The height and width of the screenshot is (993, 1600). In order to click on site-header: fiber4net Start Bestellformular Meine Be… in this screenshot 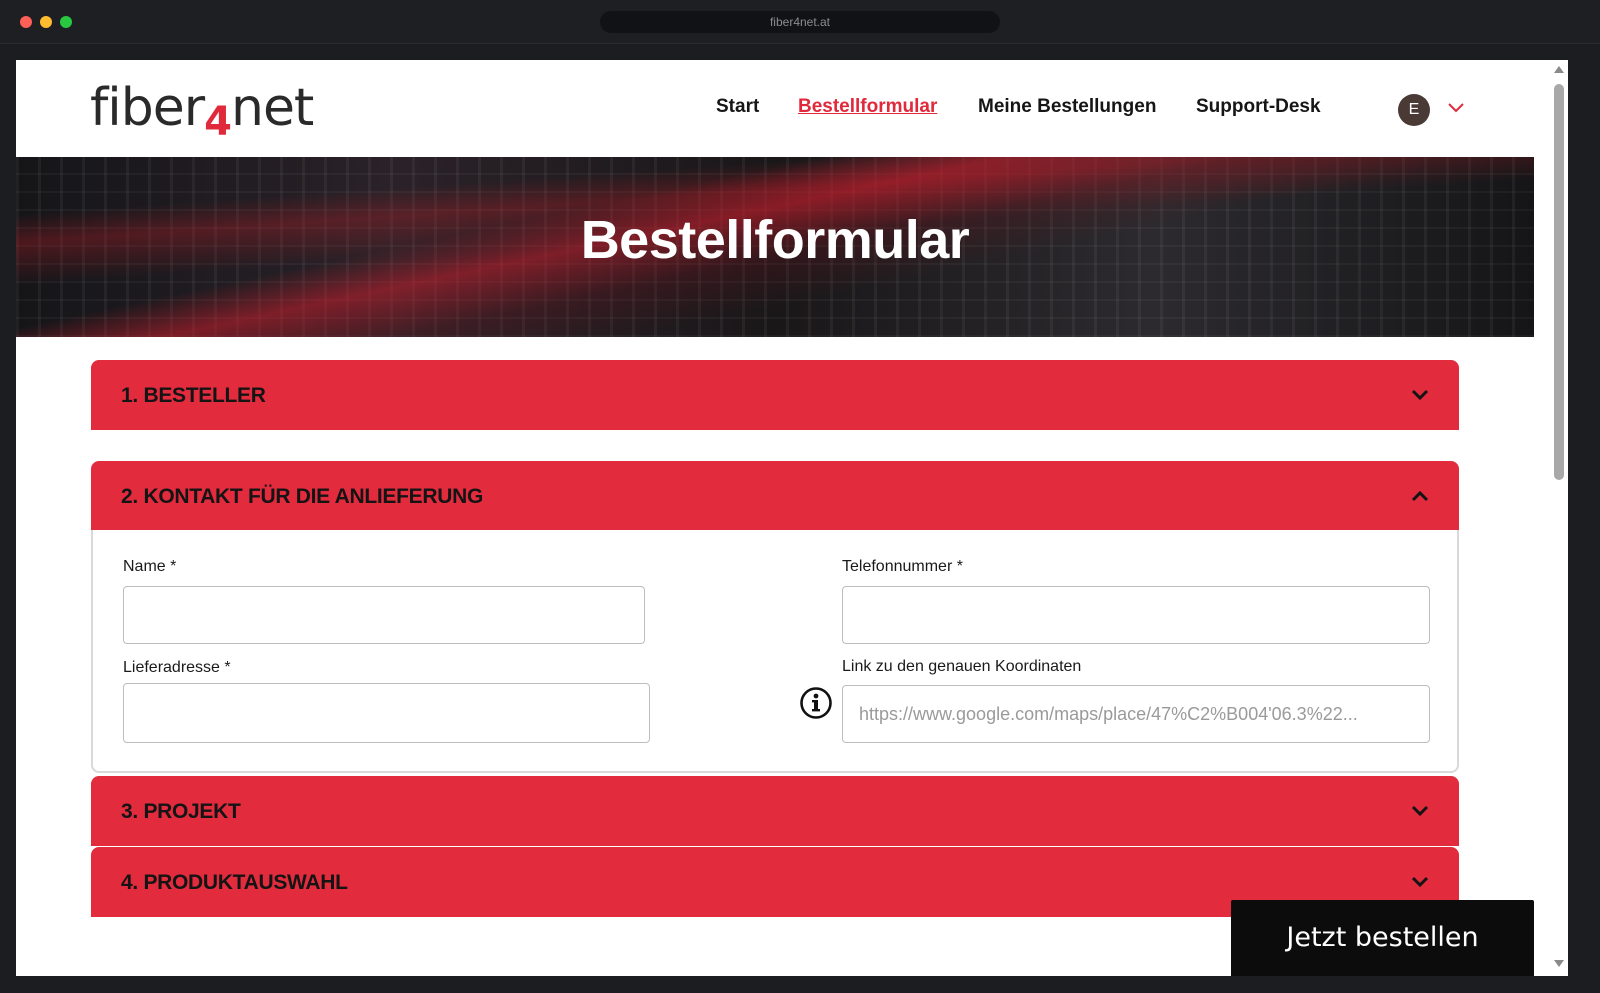, I will do `click(791, 110)`.